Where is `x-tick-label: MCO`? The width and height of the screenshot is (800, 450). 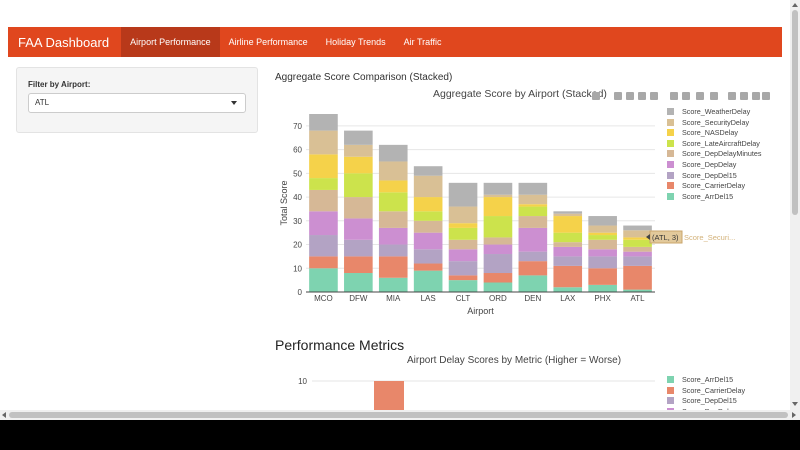
x-tick-label: MCO is located at coordinates (323, 298).